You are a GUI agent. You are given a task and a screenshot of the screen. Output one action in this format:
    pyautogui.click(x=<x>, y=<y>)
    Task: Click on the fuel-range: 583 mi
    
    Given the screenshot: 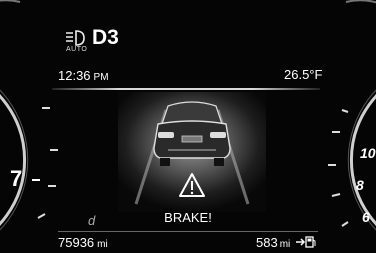 What is the action you would take?
    pyautogui.click(x=286, y=242)
    